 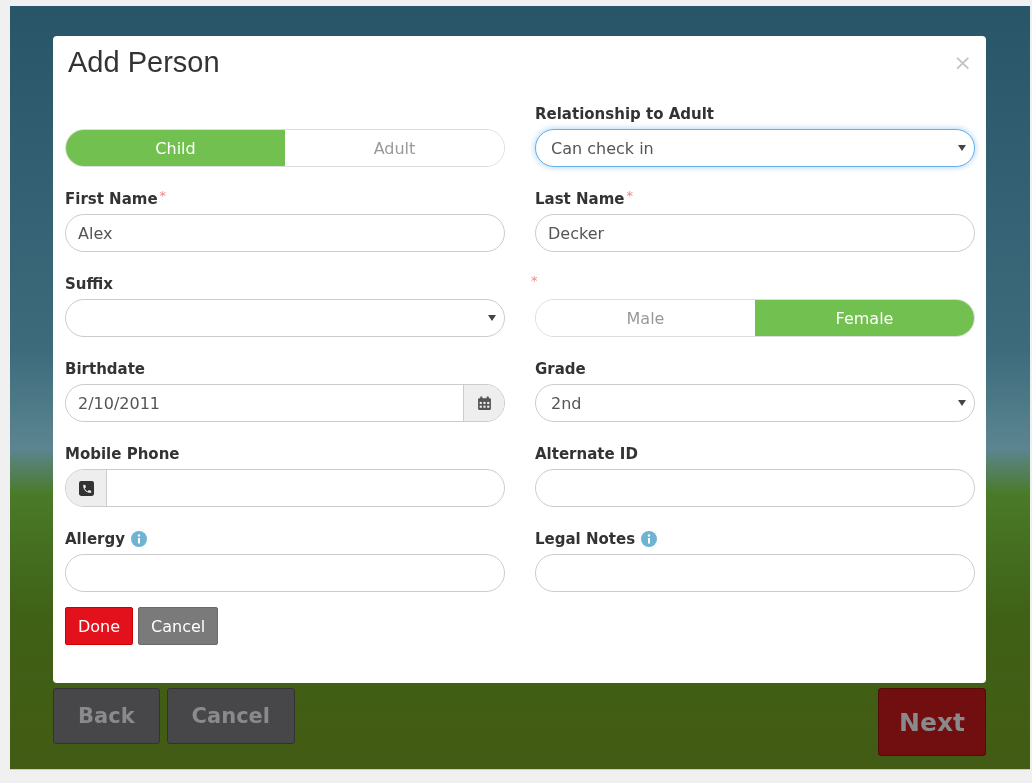 What do you see at coordinates (285, 318) in the screenshot?
I see `select-field` at bounding box center [285, 318].